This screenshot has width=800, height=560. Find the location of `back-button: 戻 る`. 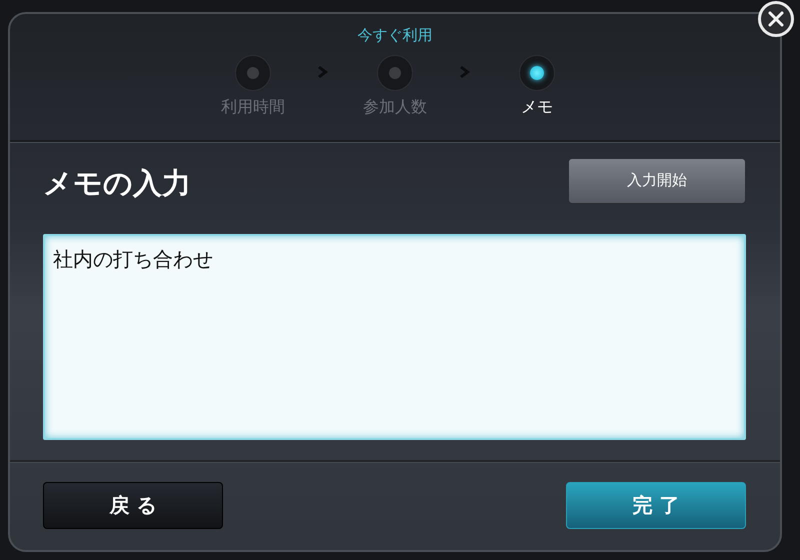

back-button: 戻 る is located at coordinates (133, 506).